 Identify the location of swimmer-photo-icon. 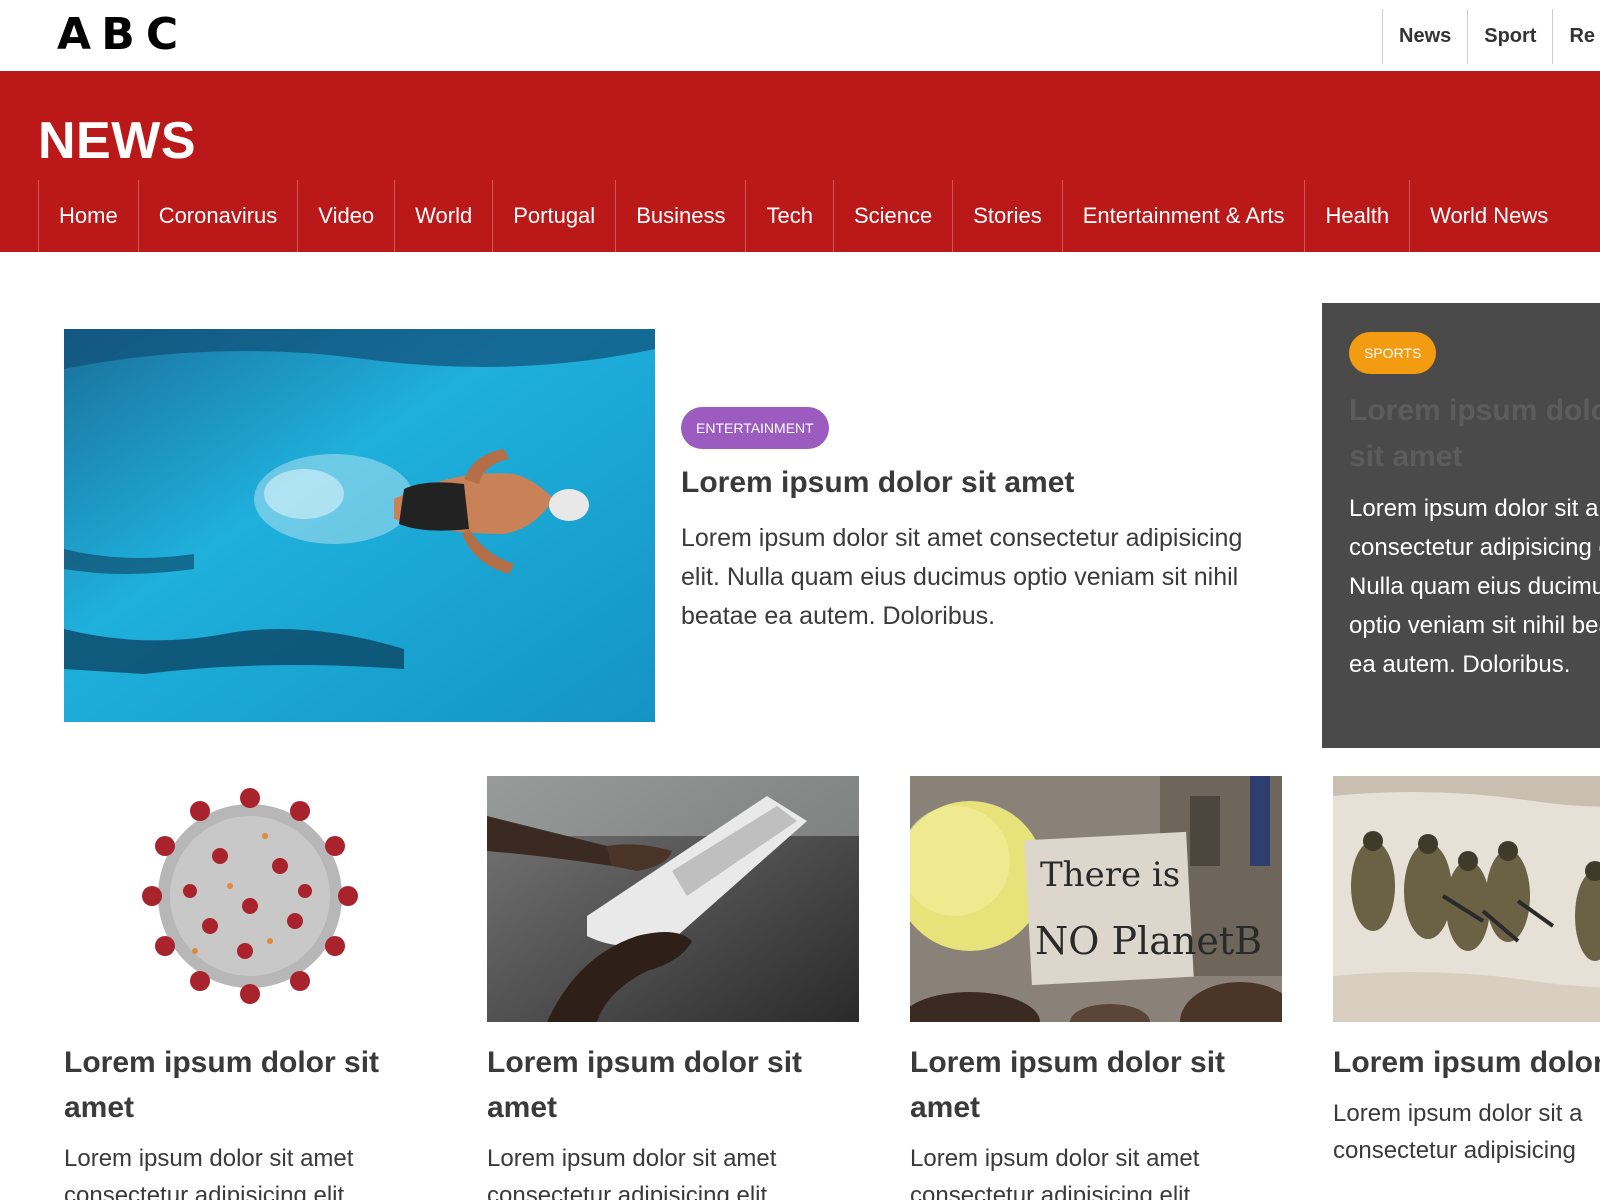
(359, 525).